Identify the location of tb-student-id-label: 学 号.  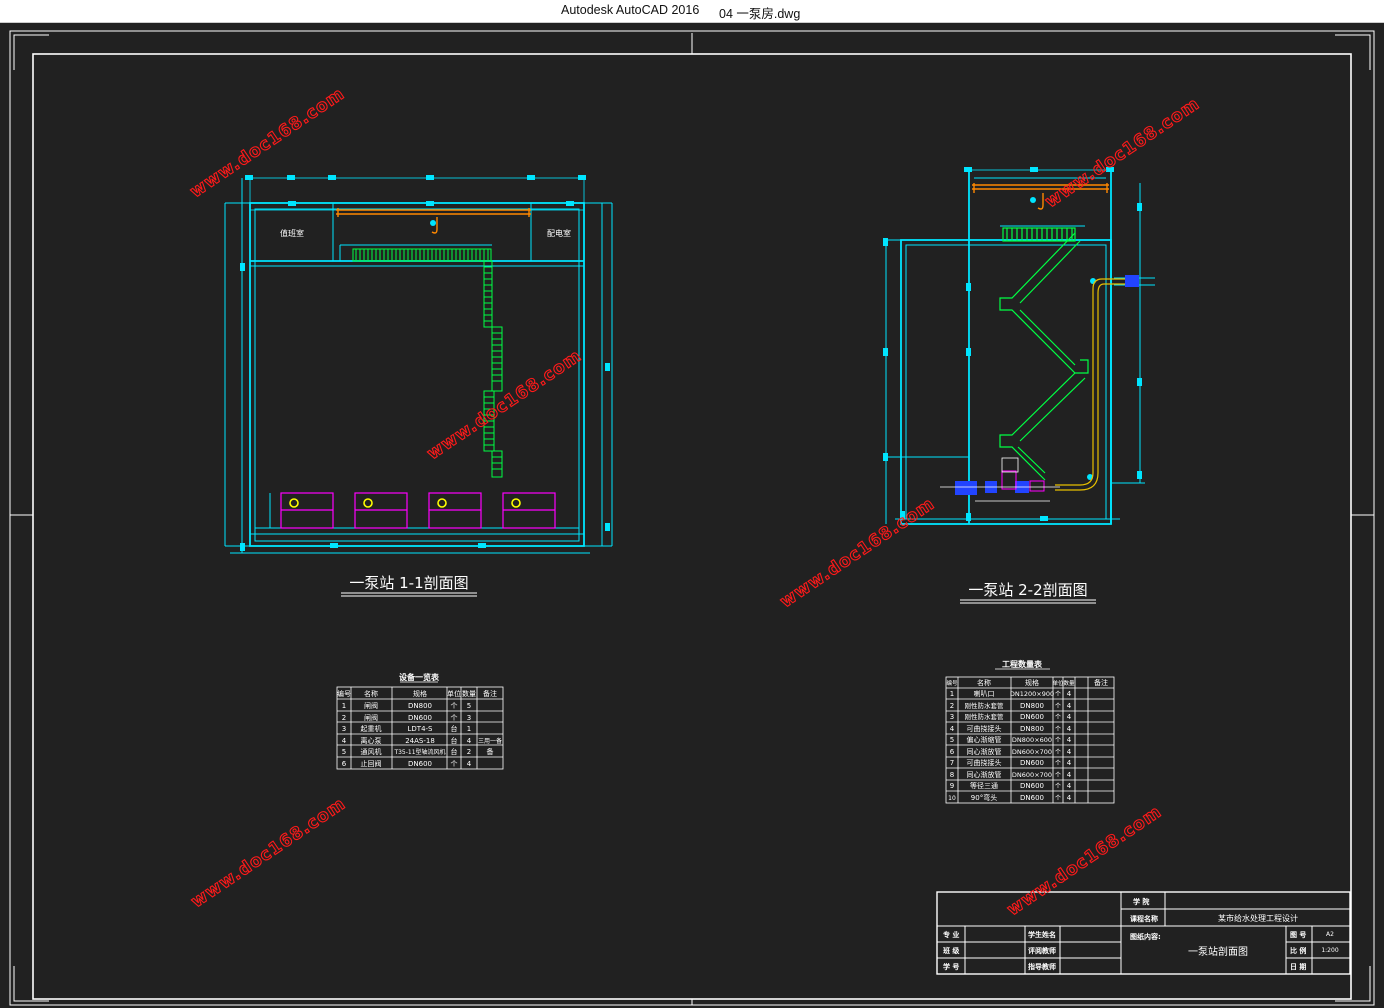
(951, 966).